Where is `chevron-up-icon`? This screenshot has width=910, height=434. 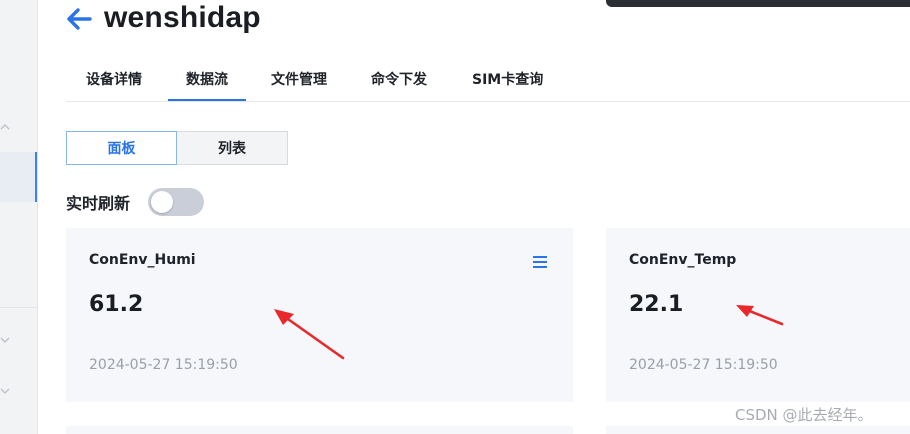 chevron-up-icon is located at coordinates (5, 127).